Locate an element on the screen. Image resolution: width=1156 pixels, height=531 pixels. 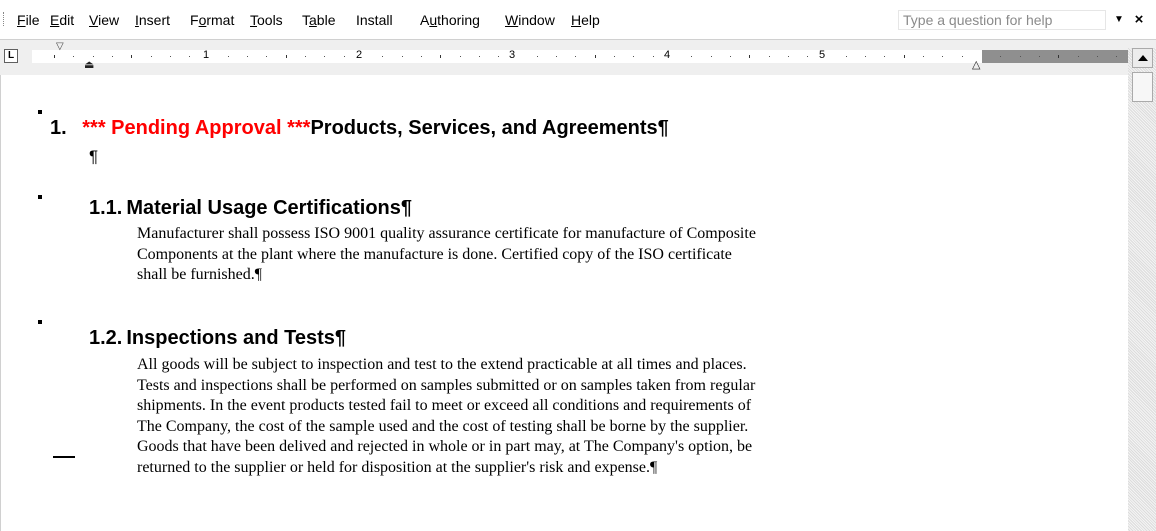
heading-2-material-usage: 1.1. Material Usage Certifications¶ is located at coordinates (250, 208).